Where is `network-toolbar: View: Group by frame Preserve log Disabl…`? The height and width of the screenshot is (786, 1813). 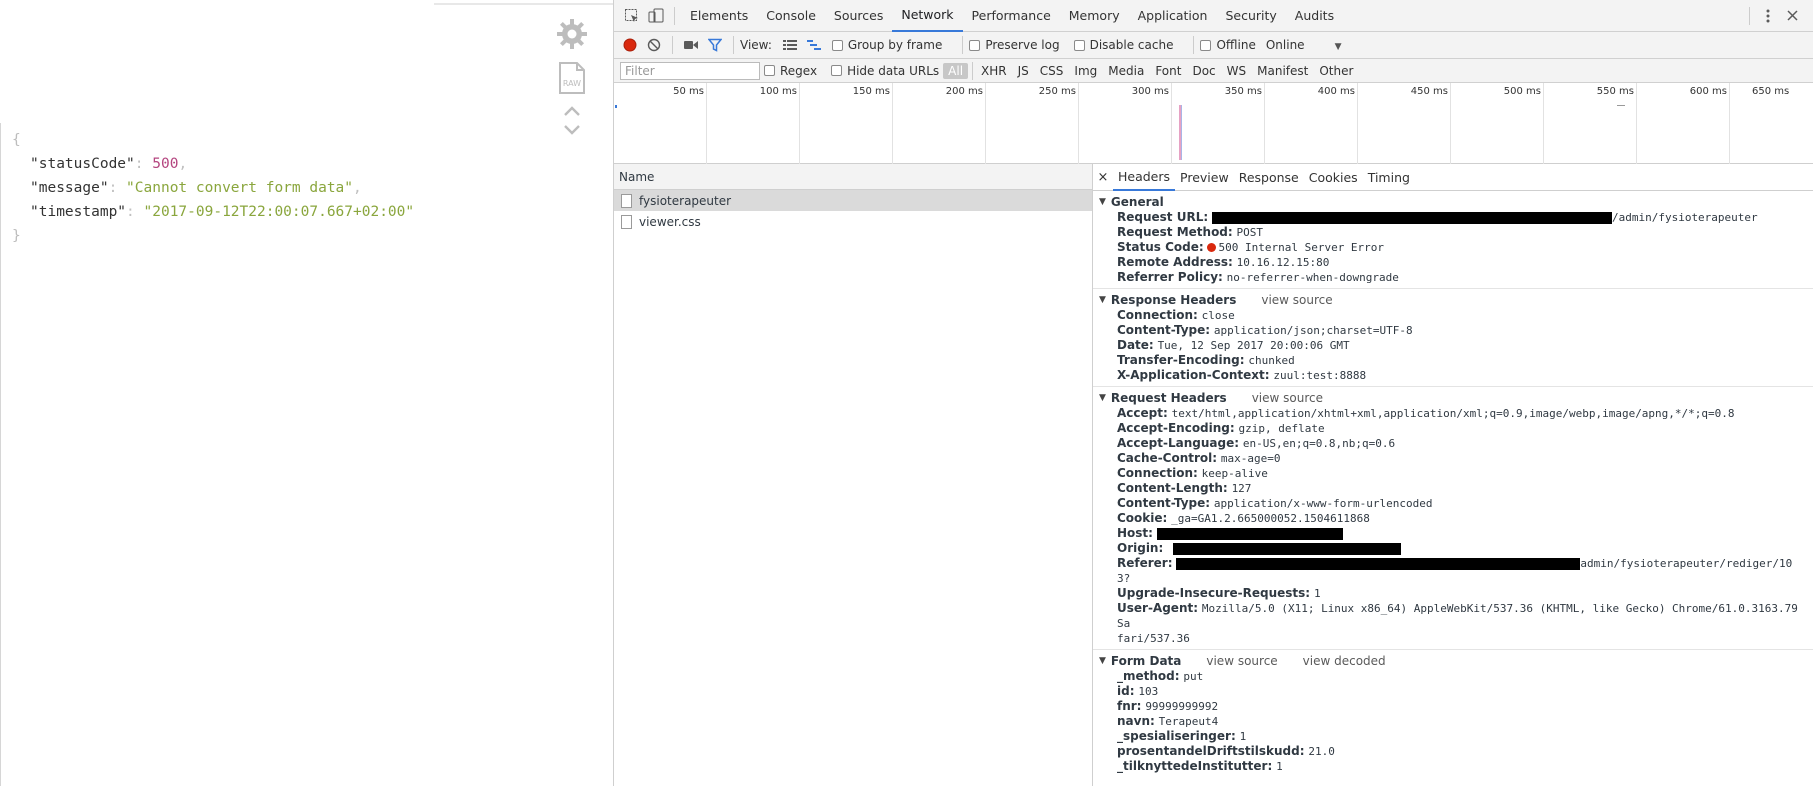 network-toolbar: View: Group by frame Preserve log Disabl… is located at coordinates (1213, 45).